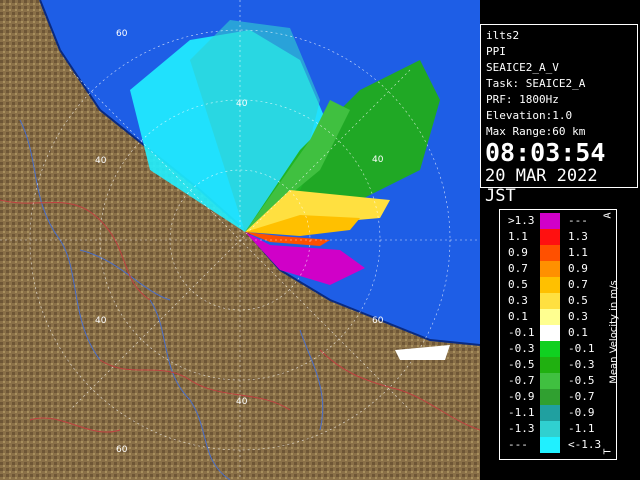 The image size is (640, 480). I want to click on legend-row: 0.7 0.9, so click(559, 269).